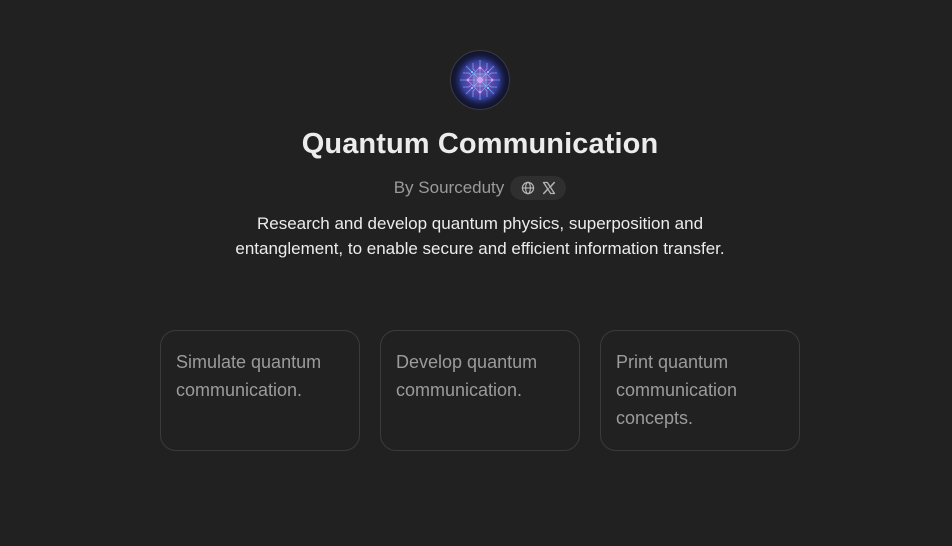 Image resolution: width=952 pixels, height=546 pixels. What do you see at coordinates (548, 188) in the screenshot?
I see `x-logo-icon` at bounding box center [548, 188].